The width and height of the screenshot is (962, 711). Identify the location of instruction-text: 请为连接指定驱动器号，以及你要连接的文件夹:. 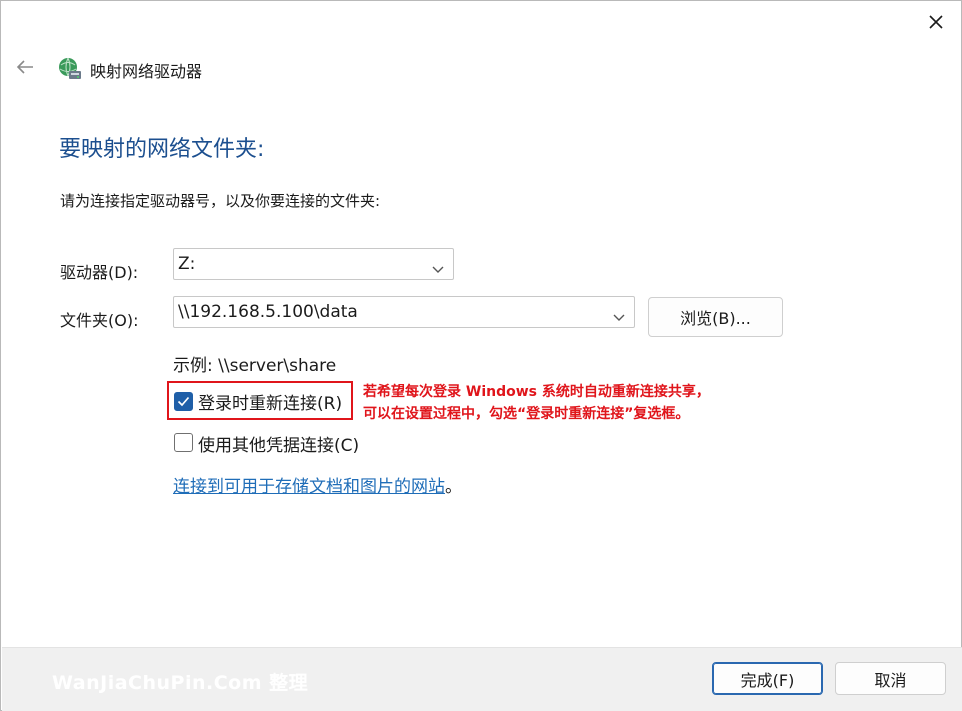
(220, 201).